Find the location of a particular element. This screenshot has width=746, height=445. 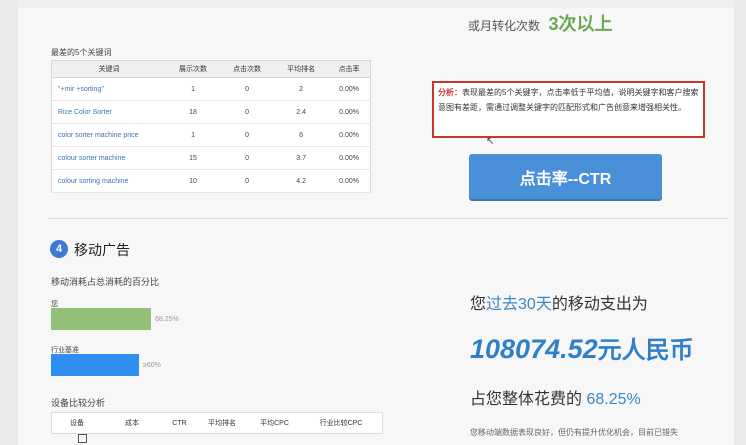

conversion-value: 3次以上 is located at coordinates (580, 24).